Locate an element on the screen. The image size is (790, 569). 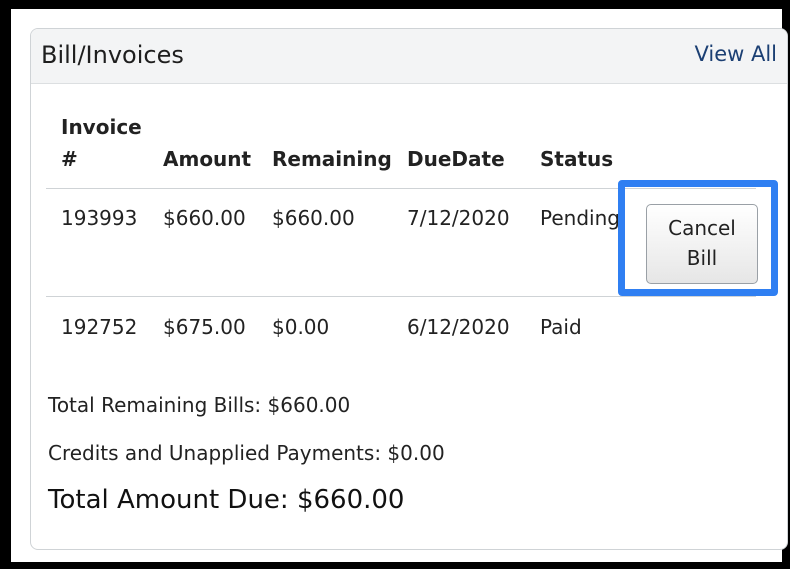
credits-unapplied-payments: Credits and Unapplied Payments: $0.00 is located at coordinates (246, 453).